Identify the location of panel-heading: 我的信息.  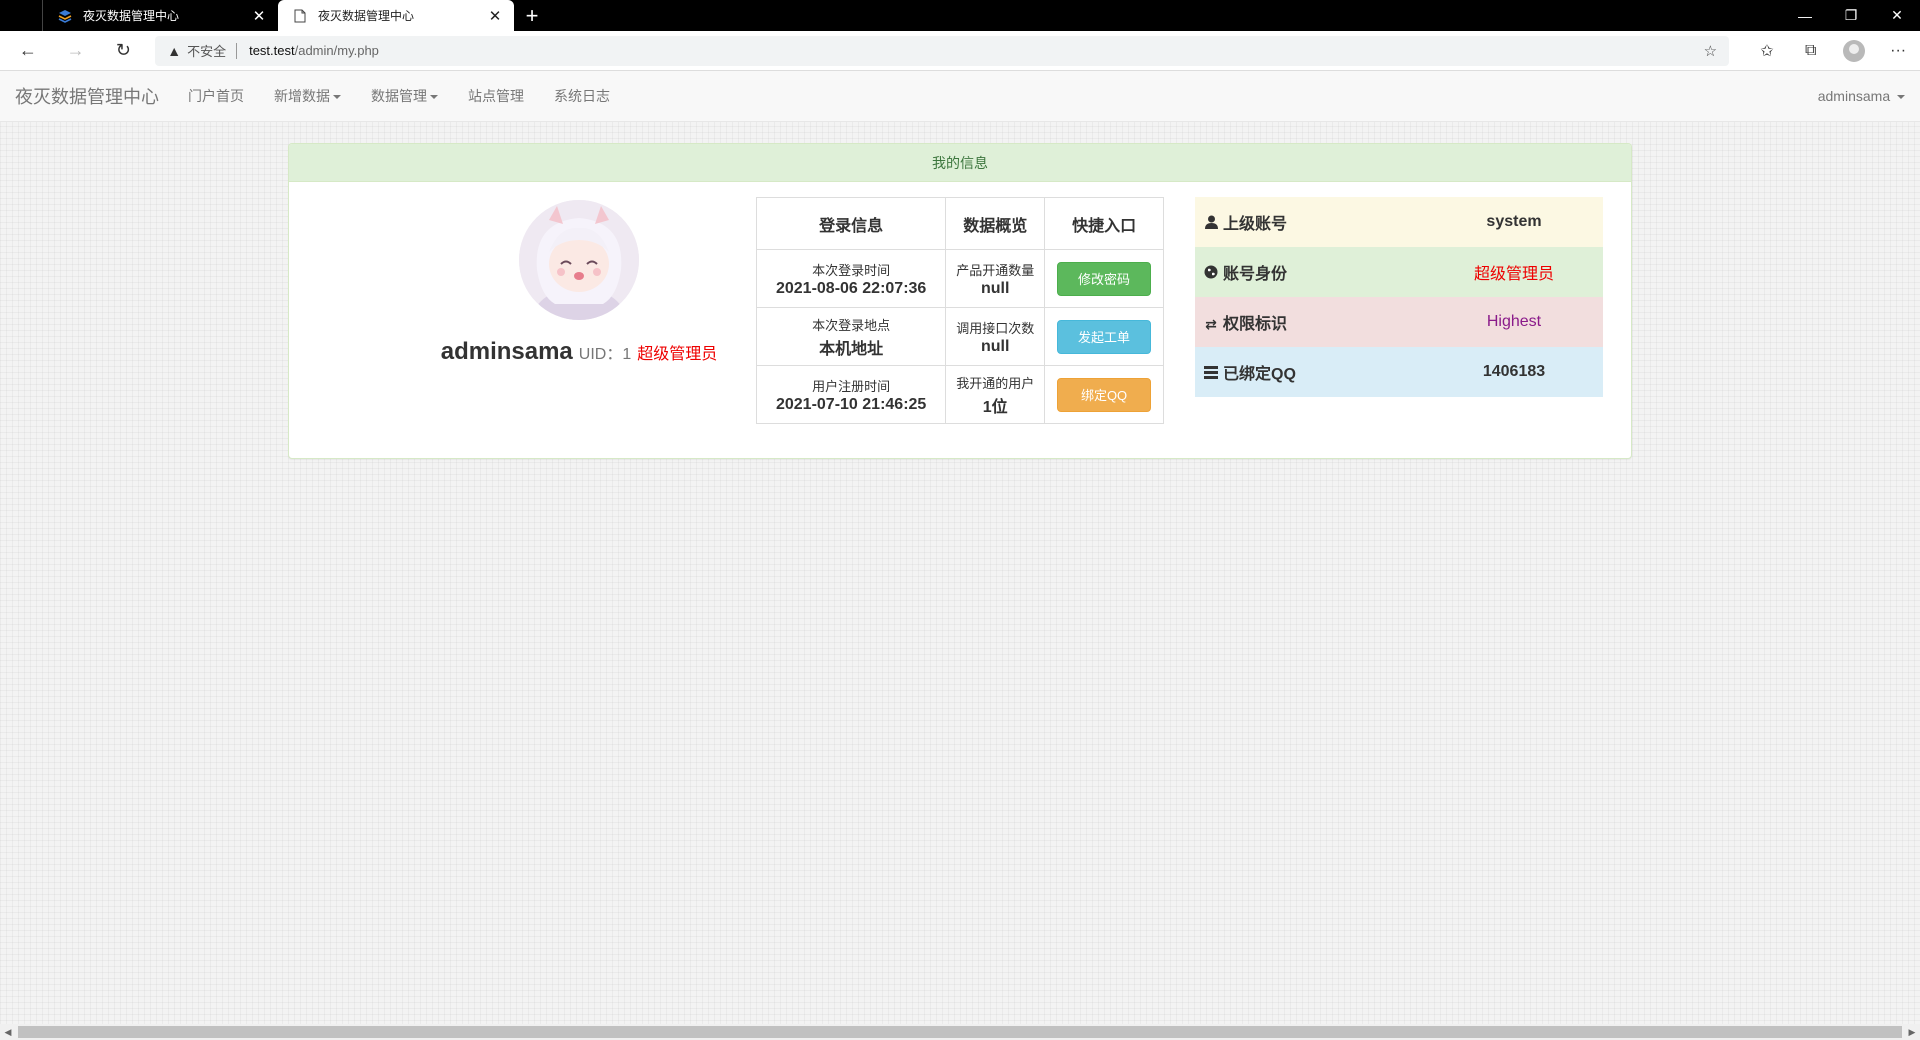
(960, 163).